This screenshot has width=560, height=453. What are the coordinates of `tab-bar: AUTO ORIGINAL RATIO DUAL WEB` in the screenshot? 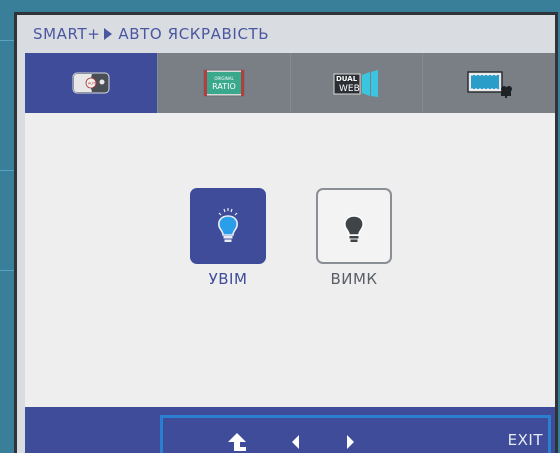 It's located at (290, 83).